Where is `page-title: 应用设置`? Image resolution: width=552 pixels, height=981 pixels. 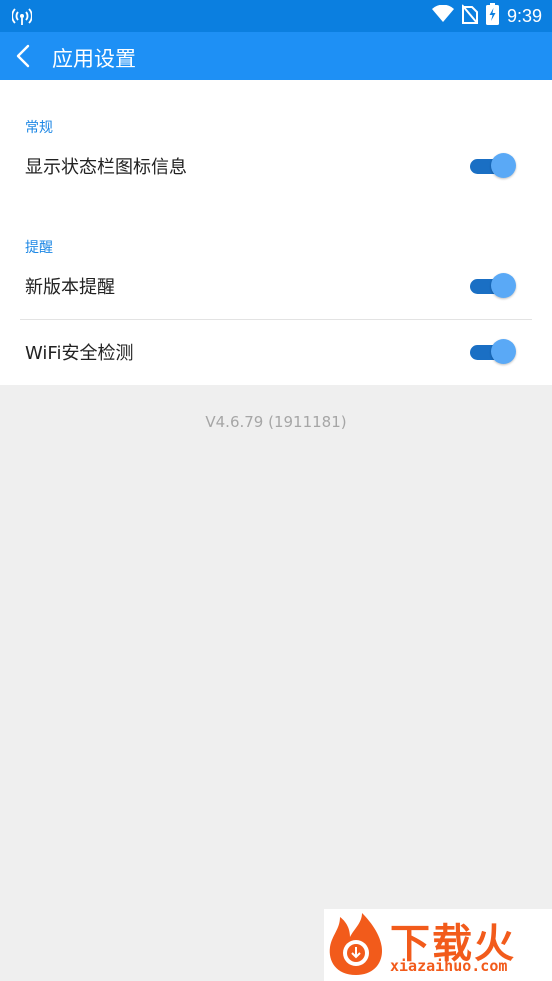
page-title: 应用设置 is located at coordinates (94, 59).